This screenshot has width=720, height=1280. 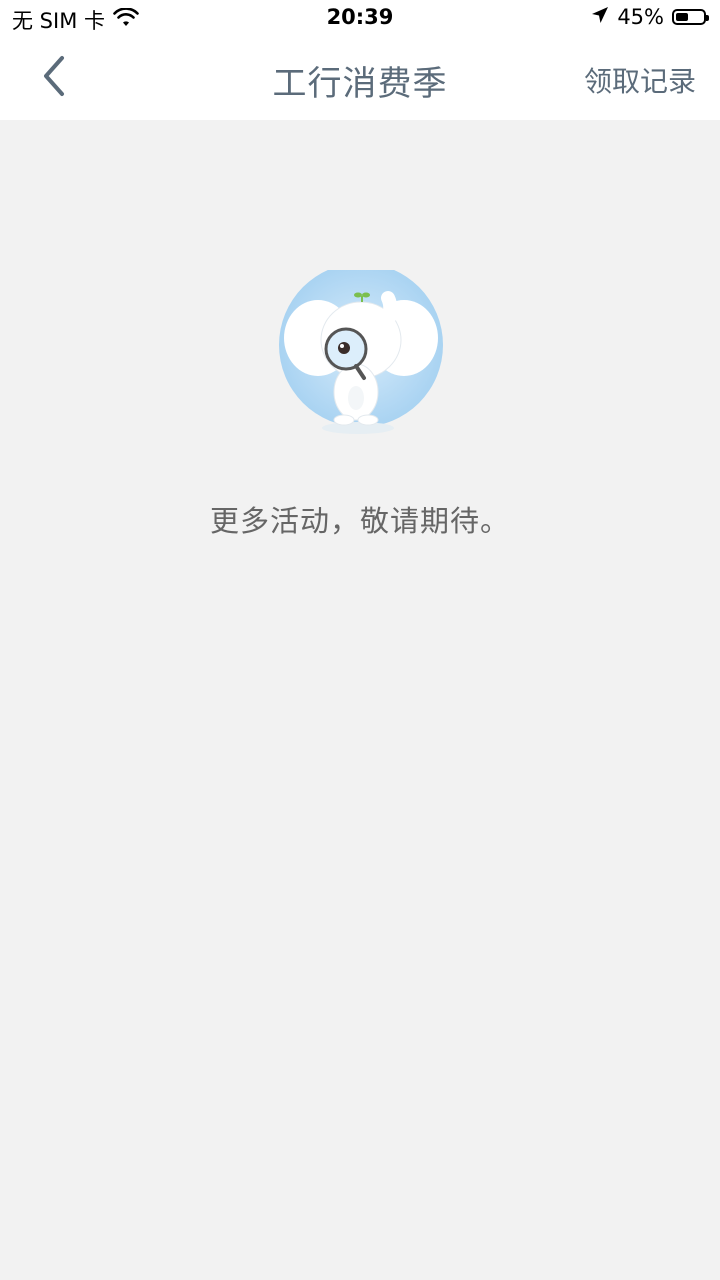 I want to click on claim-records-button: 领取记录, so click(x=640, y=80).